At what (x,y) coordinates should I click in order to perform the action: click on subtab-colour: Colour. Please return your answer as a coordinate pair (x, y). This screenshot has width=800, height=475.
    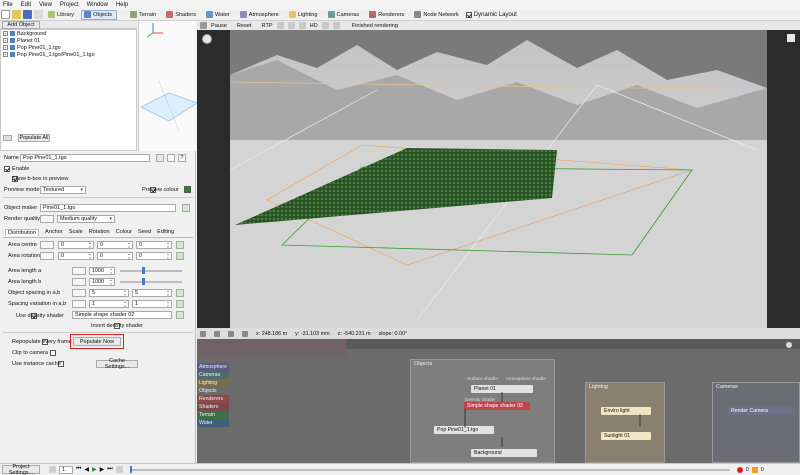
    Looking at the image, I should click on (124, 232).